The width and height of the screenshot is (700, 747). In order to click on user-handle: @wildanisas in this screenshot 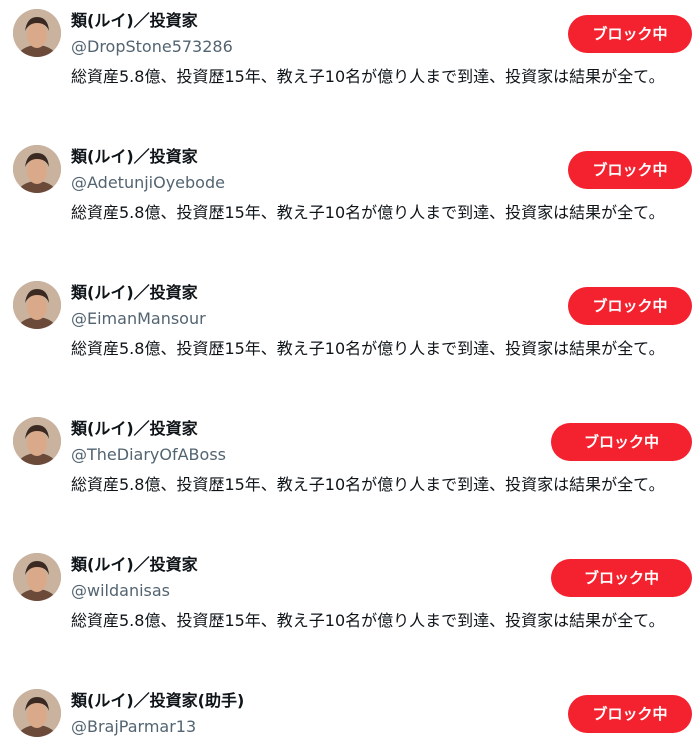, I will do `click(120, 591)`.